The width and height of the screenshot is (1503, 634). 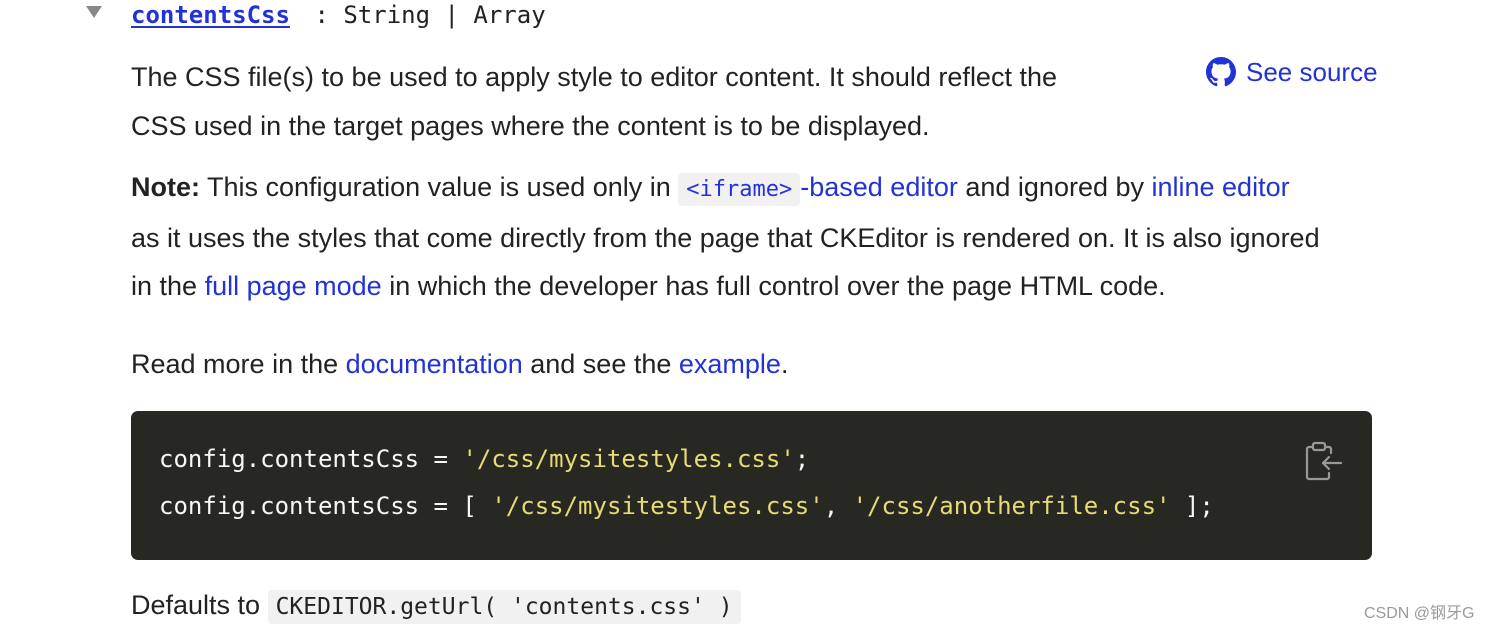 I want to click on read-more-text-1: Read more in the, so click(x=238, y=364).